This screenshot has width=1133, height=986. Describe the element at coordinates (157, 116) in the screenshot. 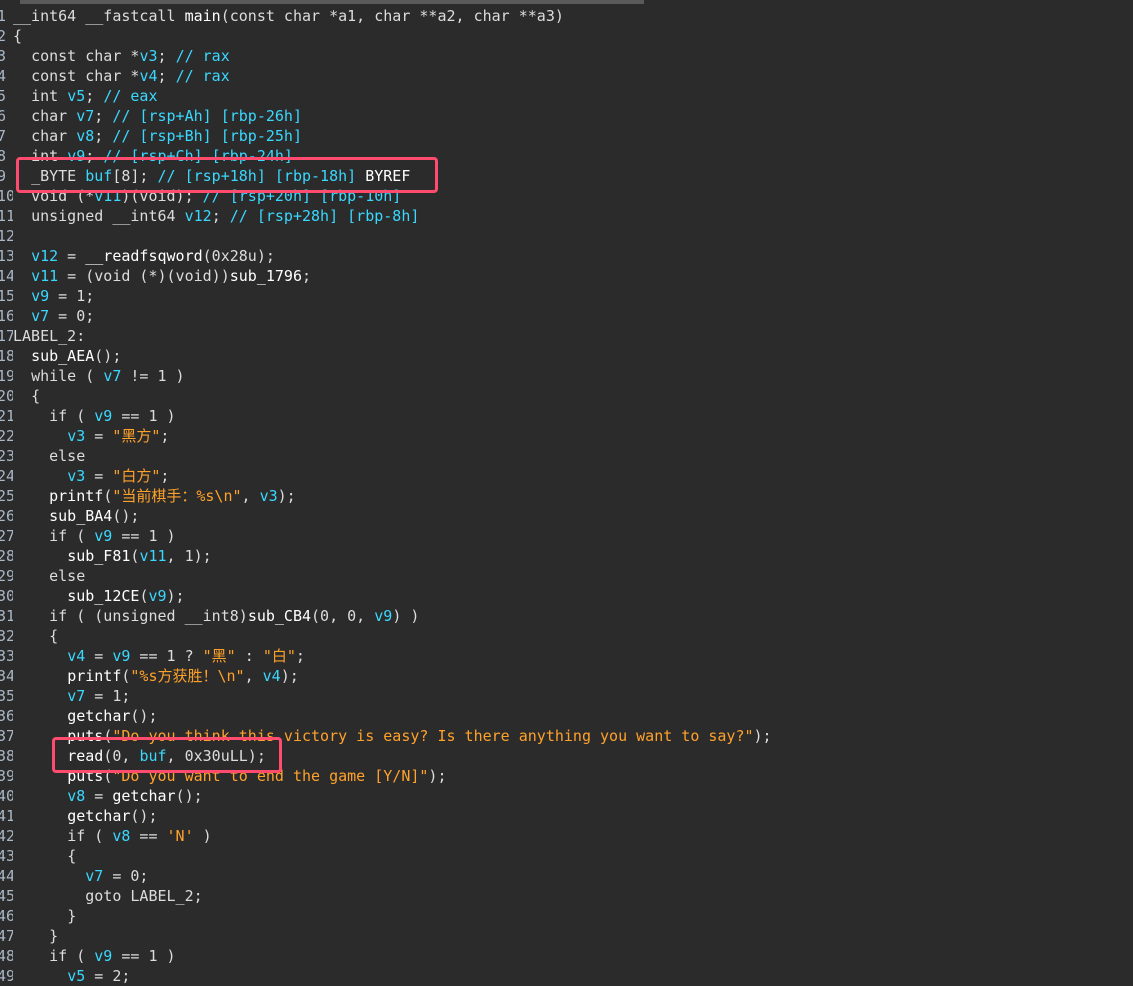

I see `code-text: char v7; // [rsp+Ah] [rbp-26h]` at that location.